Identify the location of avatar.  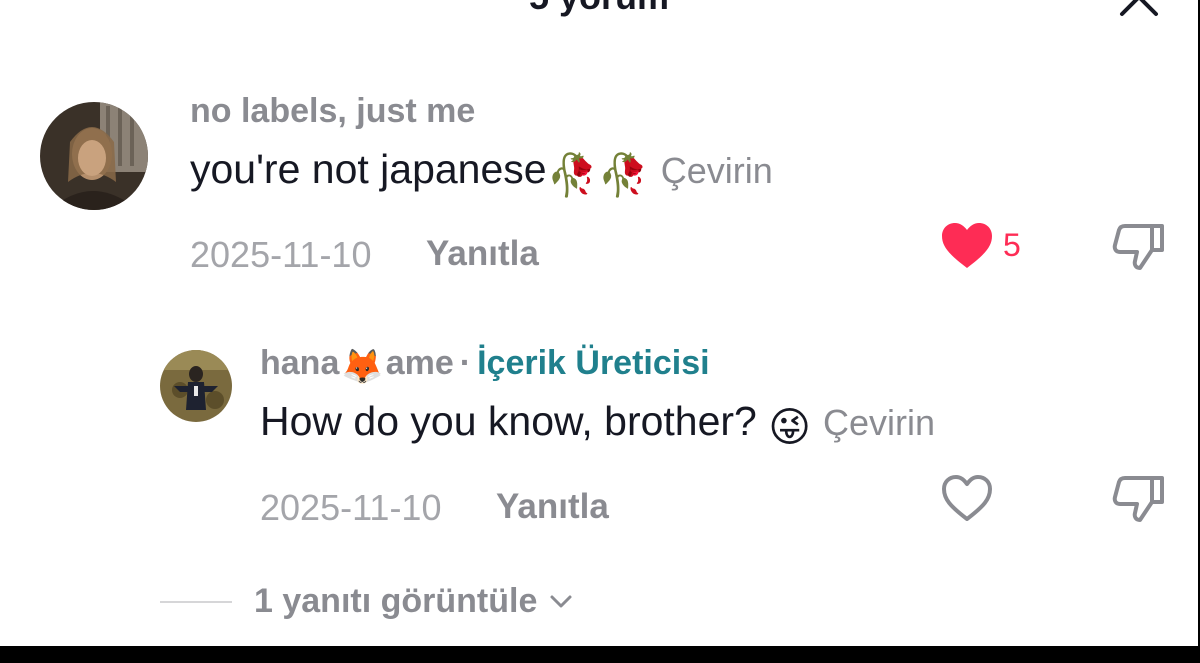
(94, 156).